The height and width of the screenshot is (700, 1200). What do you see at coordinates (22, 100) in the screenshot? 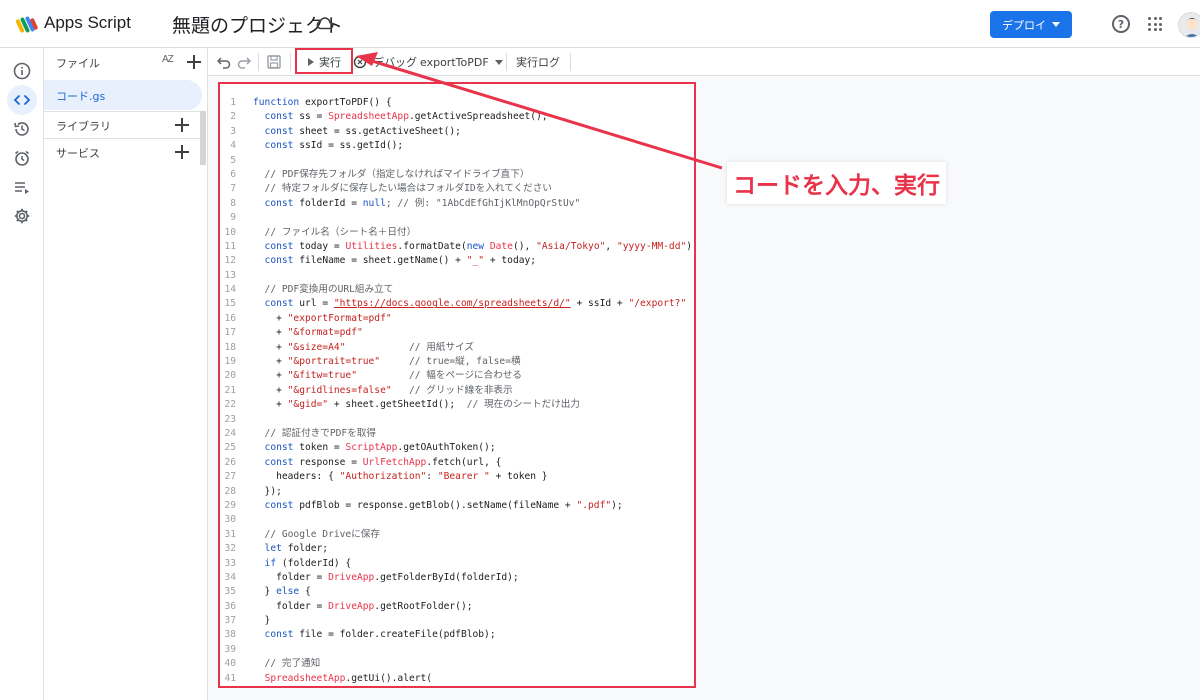
I see `editor-code-icon` at bounding box center [22, 100].